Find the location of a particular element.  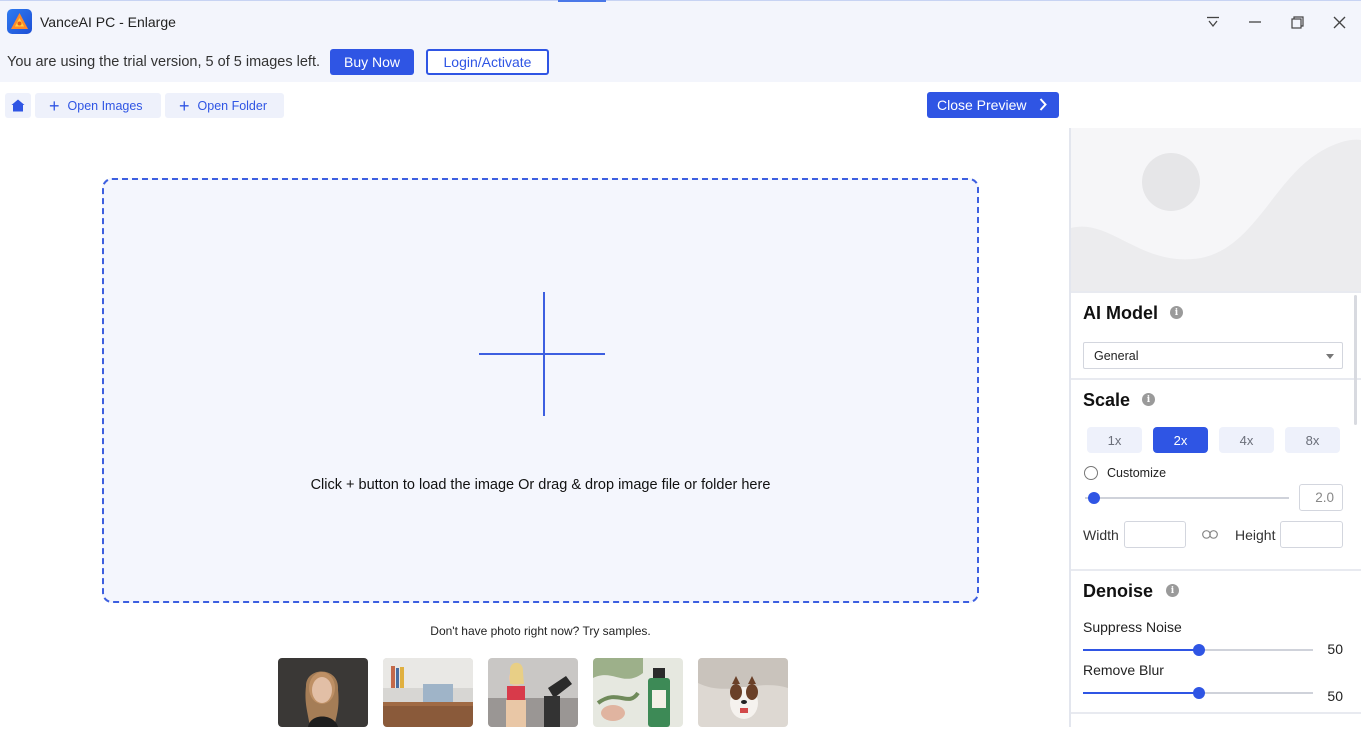

app-logo-icon is located at coordinates (19, 21).